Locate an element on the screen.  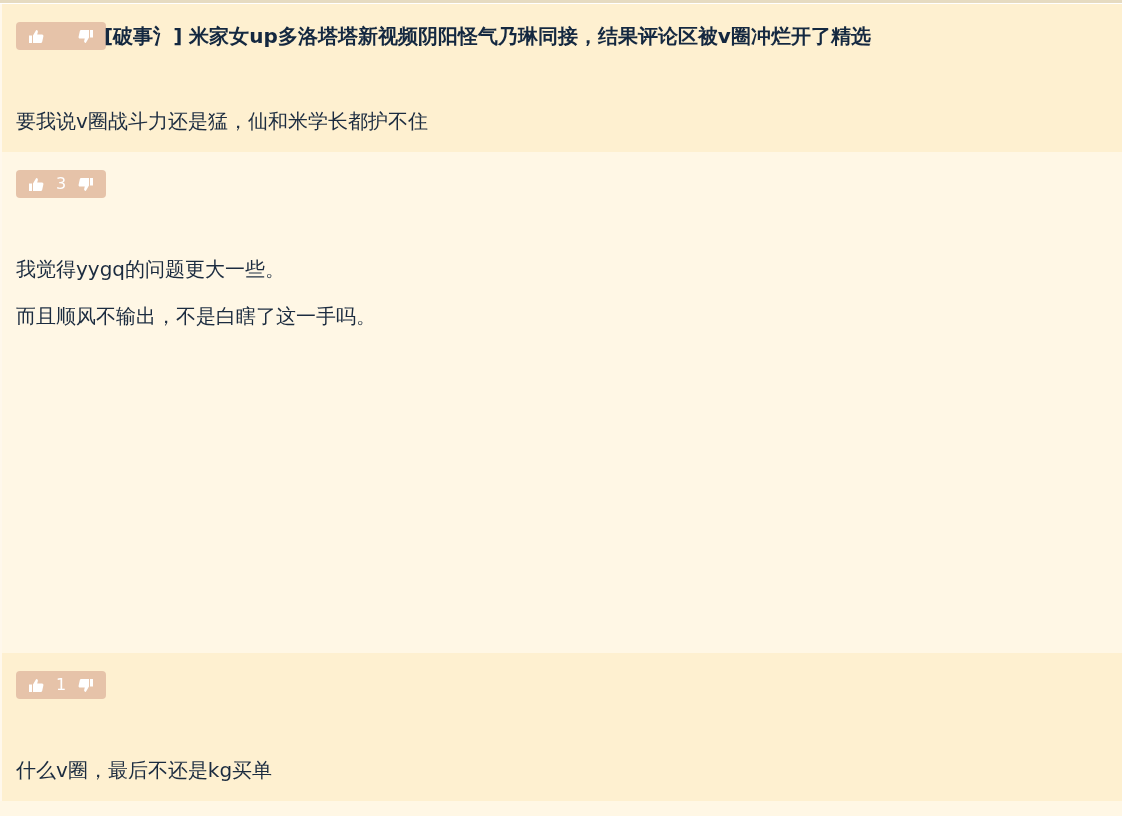
post-text: 而且顺风不输出，不是白瞎了这一手吗。 is located at coordinates (196, 316).